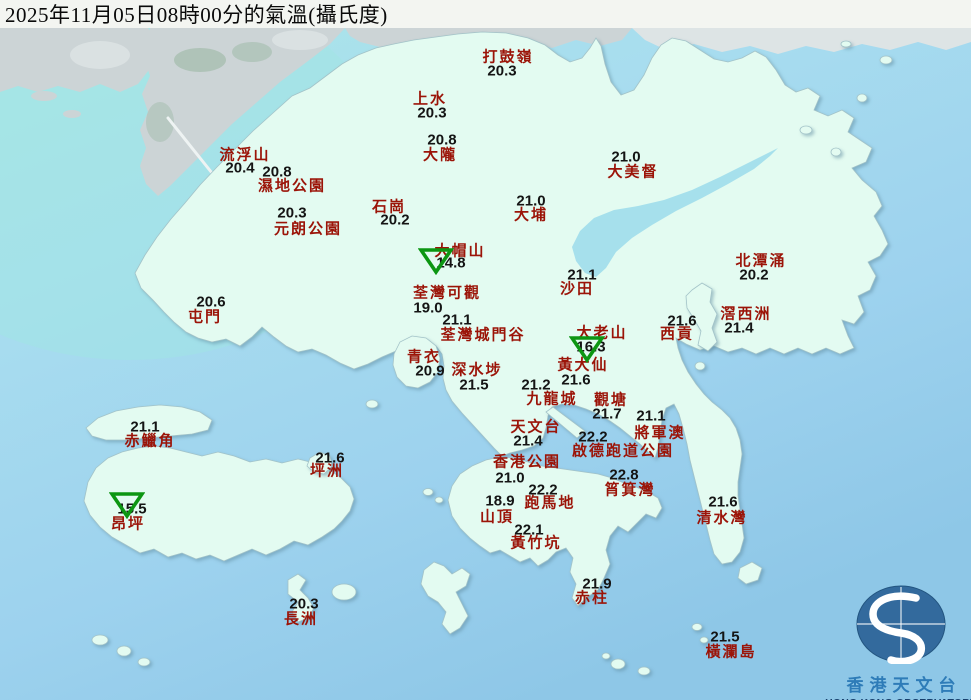 The height and width of the screenshot is (700, 971). Describe the element at coordinates (624, 475) in the screenshot. I see `station-temperature: 22.8` at that location.